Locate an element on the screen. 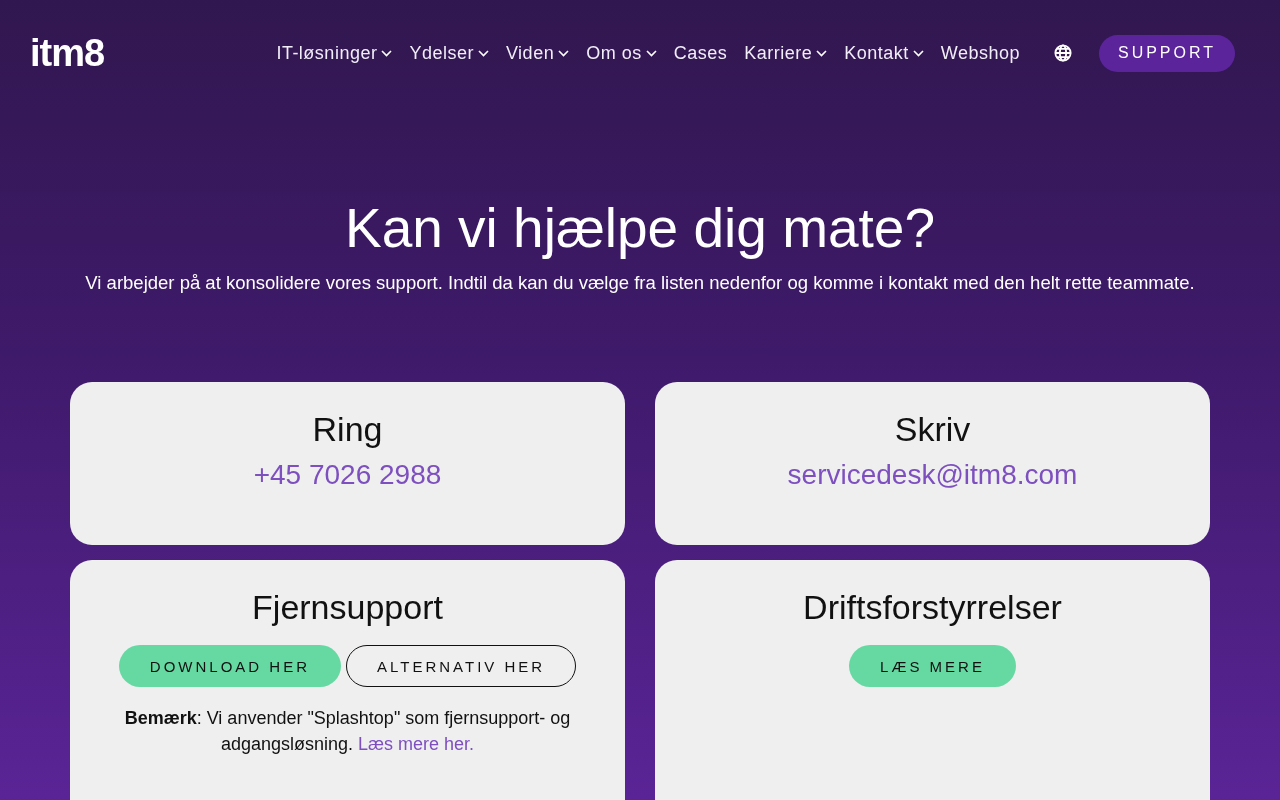 This screenshot has width=1280, height=800. card-title: Ring is located at coordinates (347, 429).